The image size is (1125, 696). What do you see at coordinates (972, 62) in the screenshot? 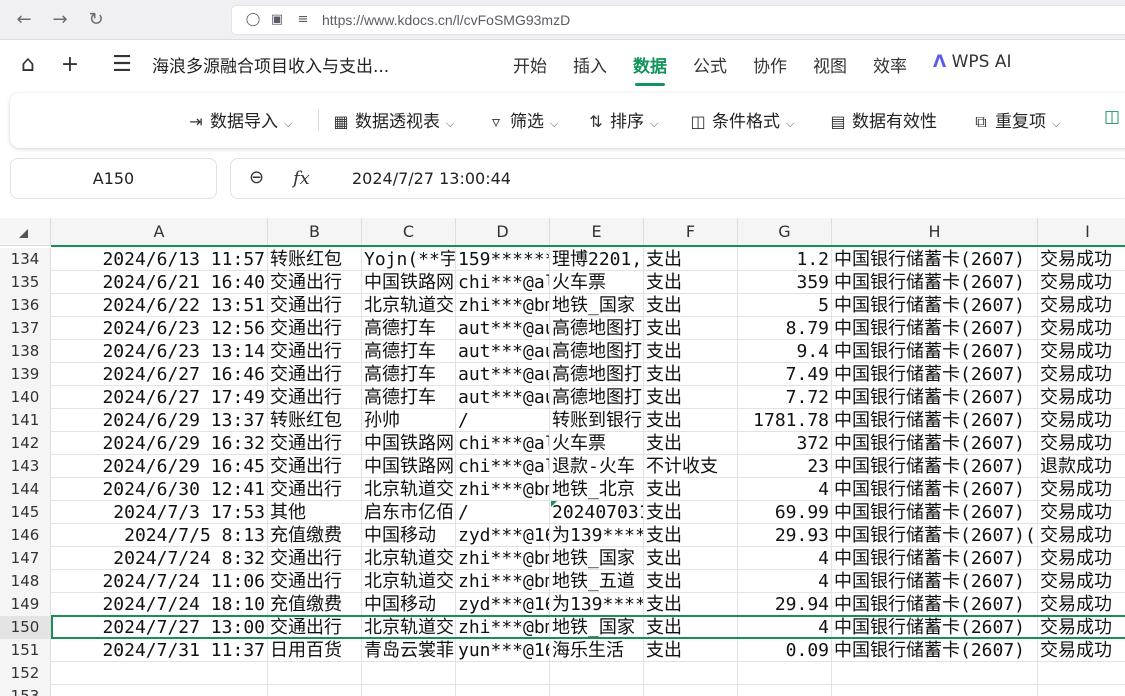
I see `tab-wps-ai: Λ WPS AI` at bounding box center [972, 62].